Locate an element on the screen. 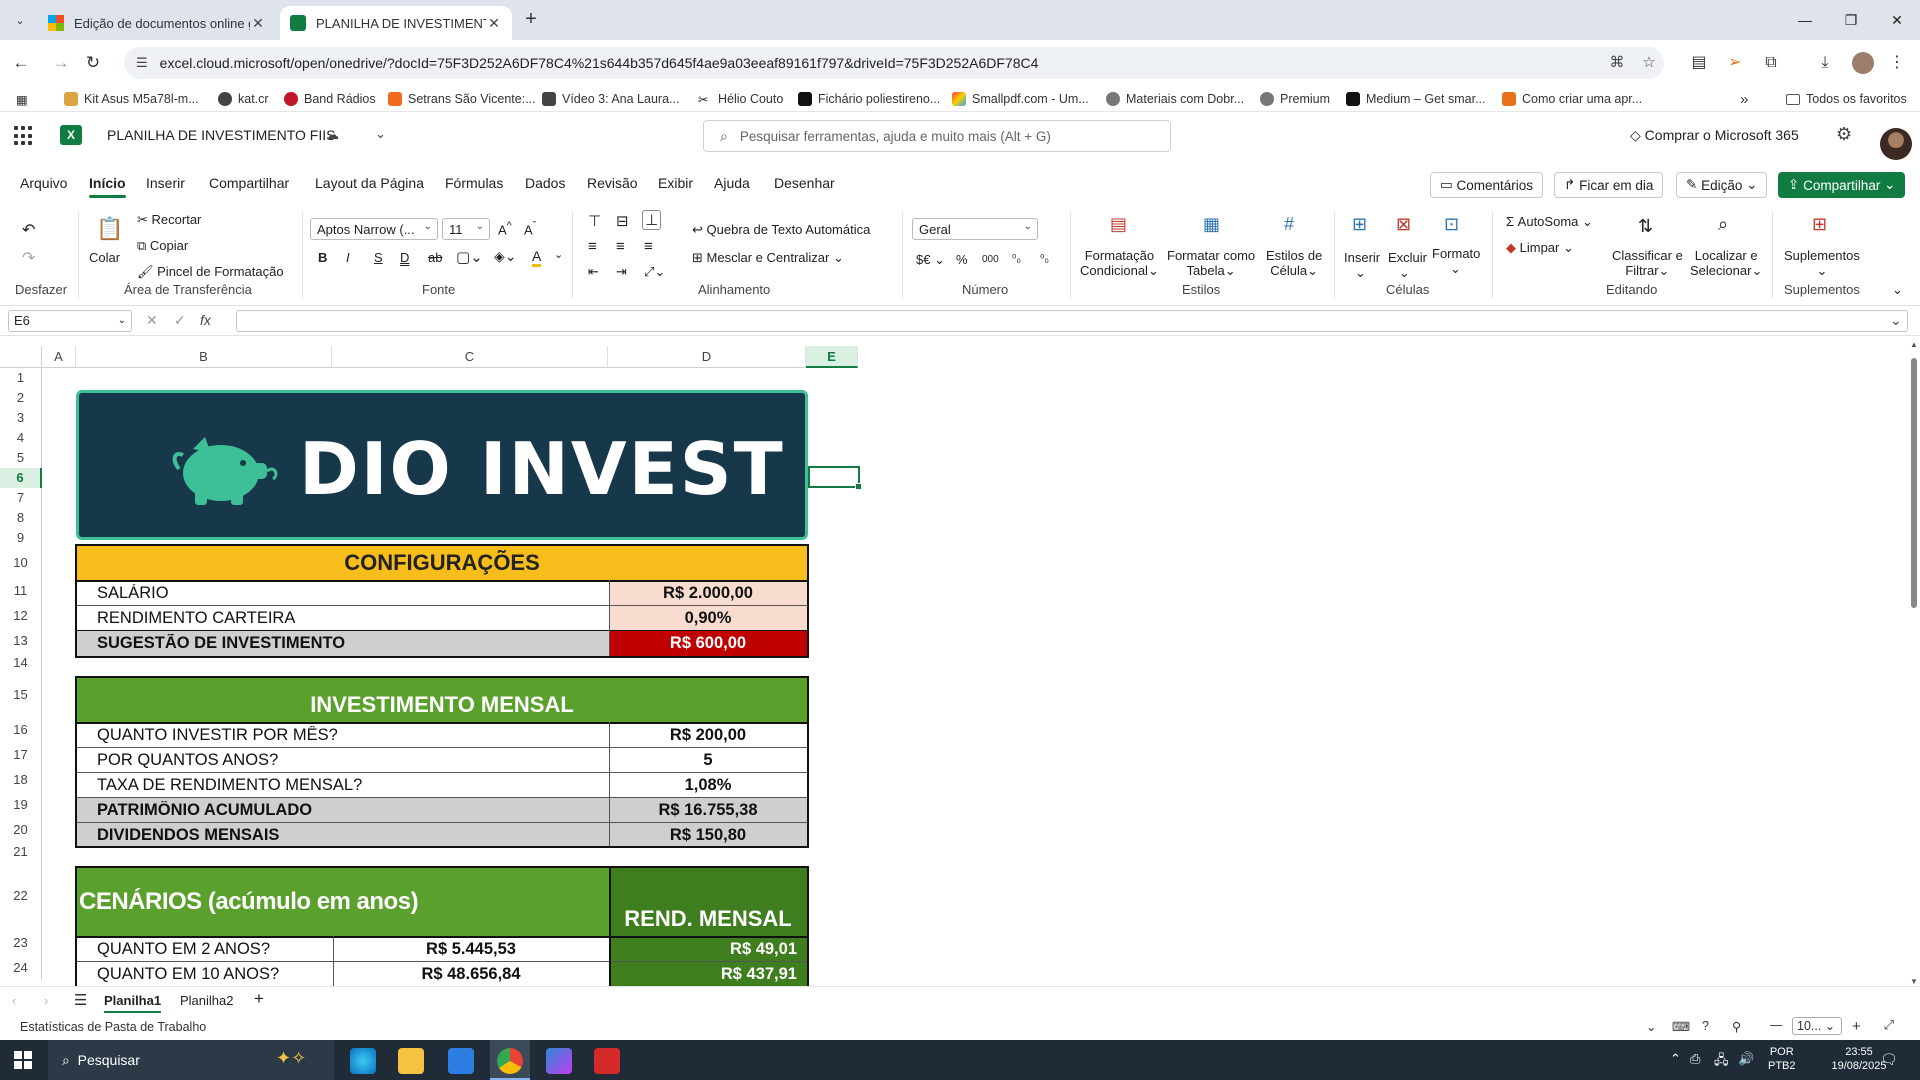  windows-start-icon is located at coordinates (23, 1060).